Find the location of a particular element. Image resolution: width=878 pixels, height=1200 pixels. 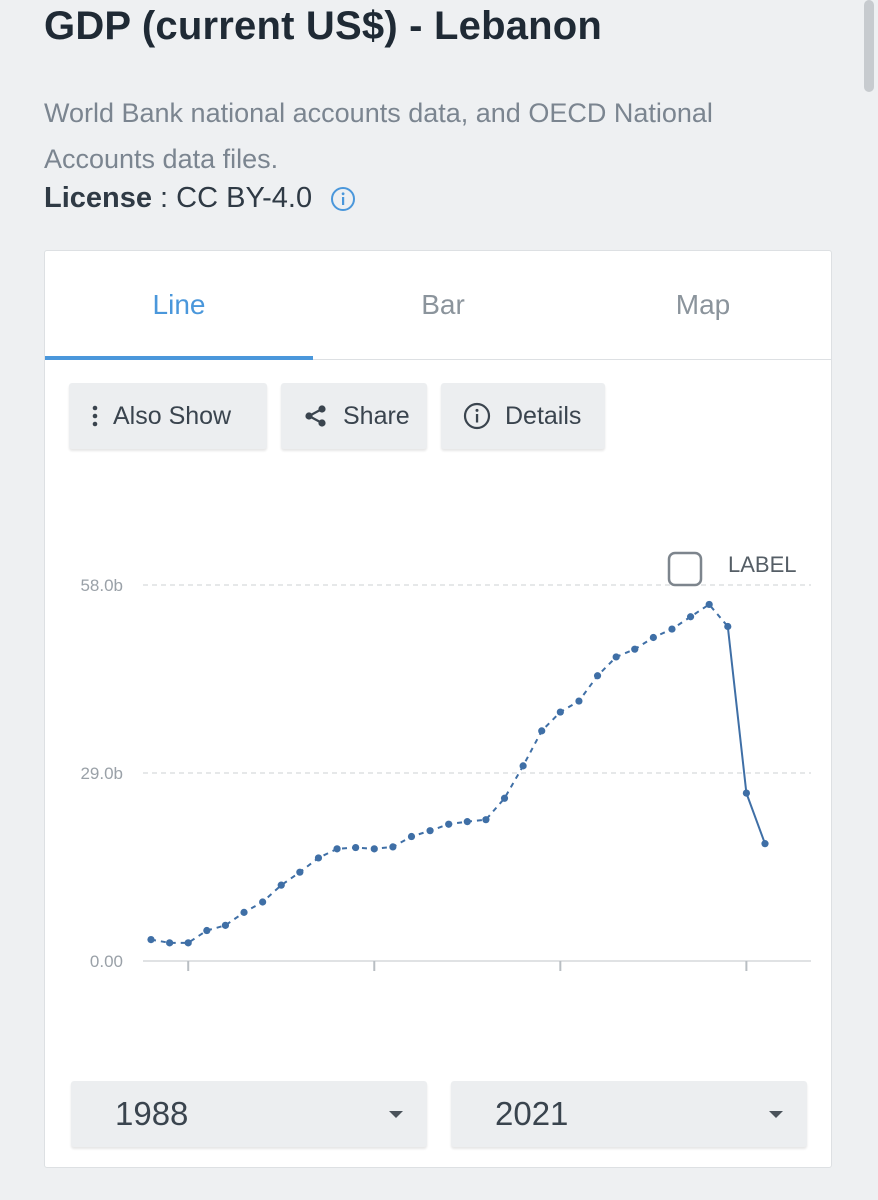

series-line-solid is located at coordinates (746, 735).